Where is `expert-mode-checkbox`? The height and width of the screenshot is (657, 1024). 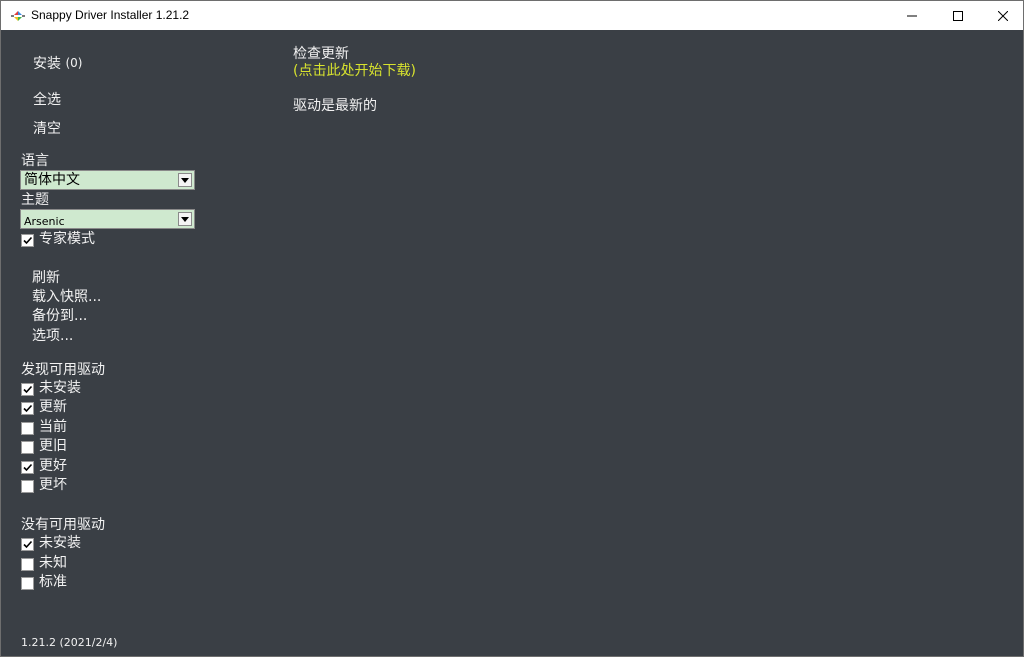 expert-mode-checkbox is located at coordinates (27, 240).